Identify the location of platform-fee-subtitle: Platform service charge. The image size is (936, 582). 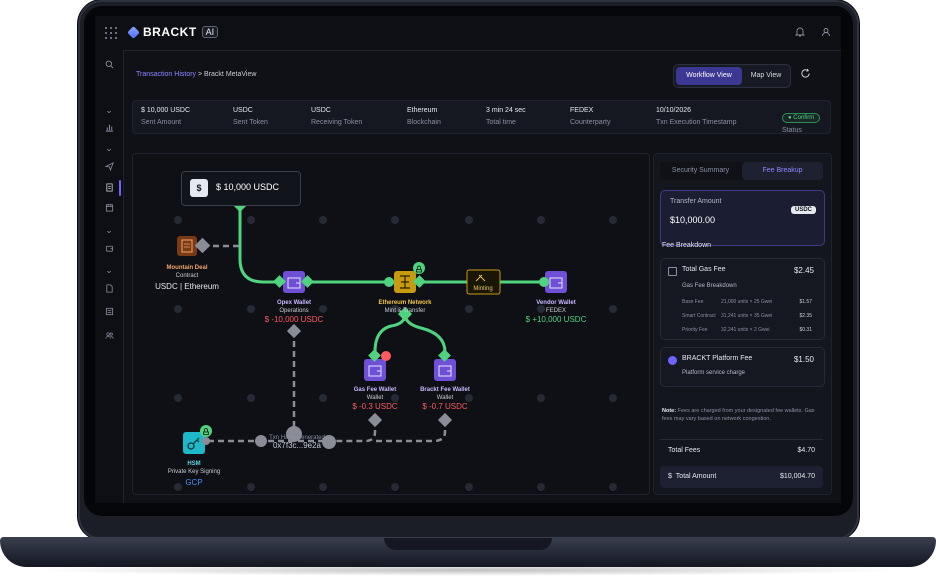
(714, 373).